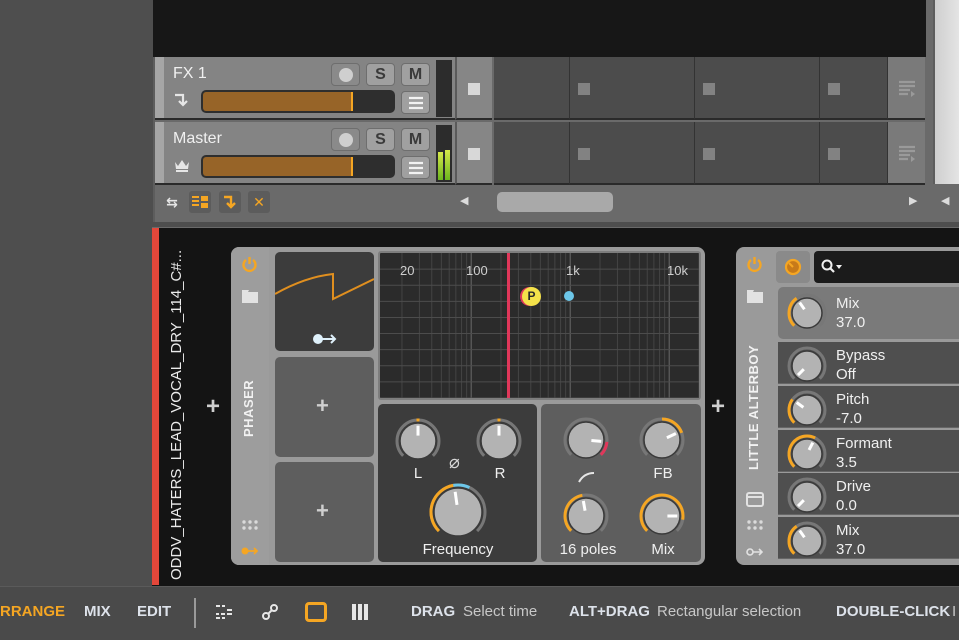 Image resolution: width=959 pixels, height=640 pixels. What do you see at coordinates (316, 612) in the screenshot?
I see `device-panel-toggle-icon` at bounding box center [316, 612].